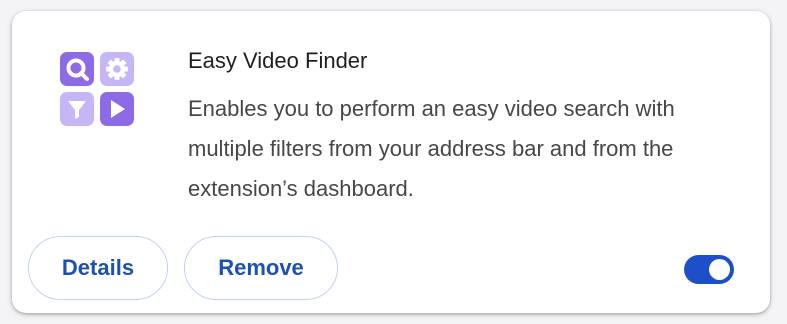  Describe the element at coordinates (97, 89) in the screenshot. I see `extension-logo-icon` at that location.